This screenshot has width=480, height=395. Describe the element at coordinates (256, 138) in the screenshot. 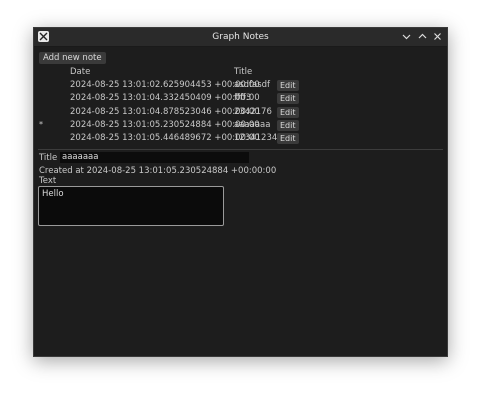

I see `row-title: 12341234` at that location.